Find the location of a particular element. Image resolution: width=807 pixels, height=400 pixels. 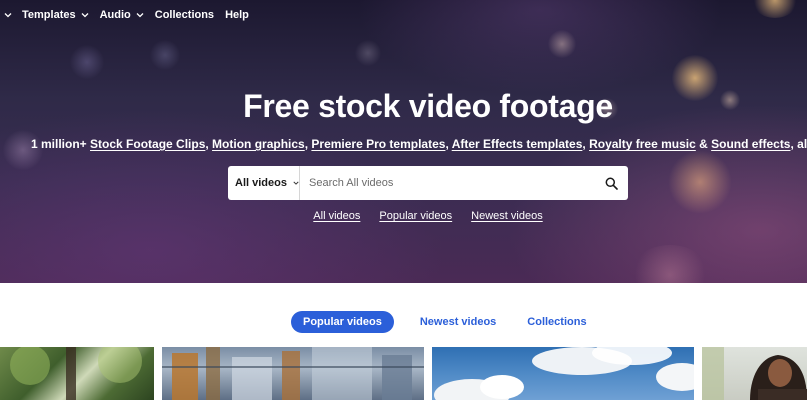

search-bar: All videos is located at coordinates (428, 183).